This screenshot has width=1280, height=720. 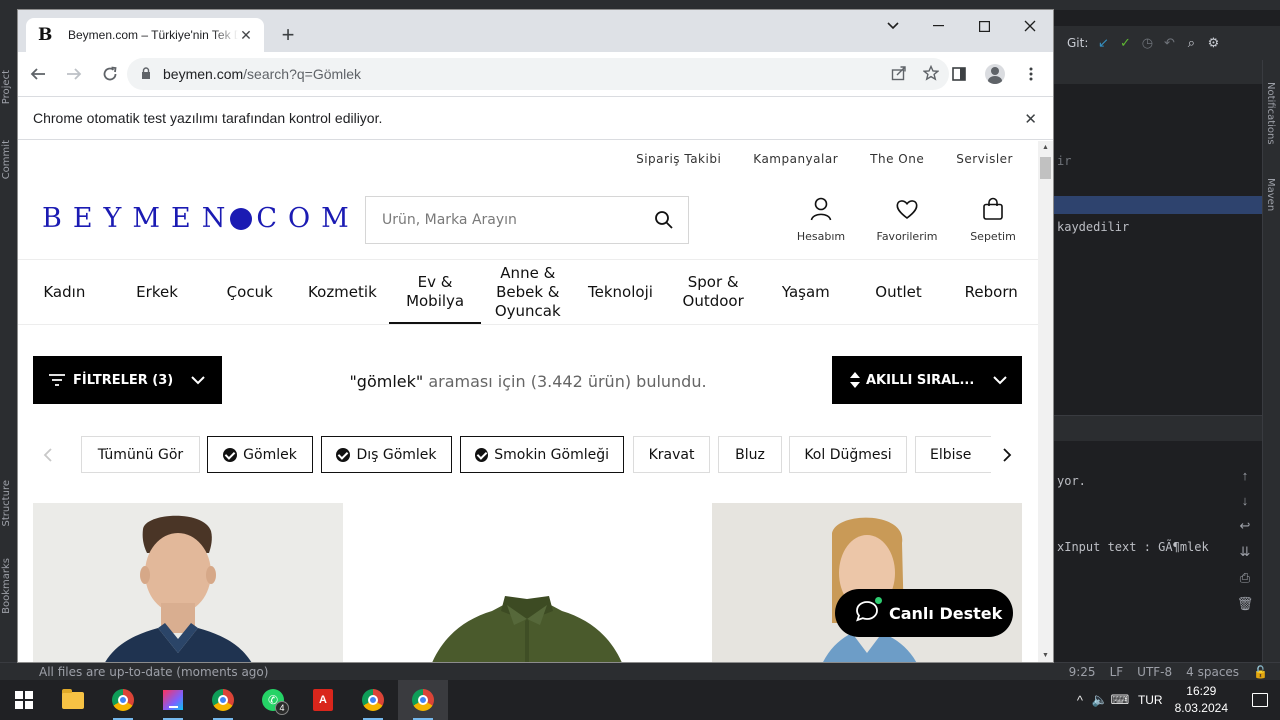 I want to click on clock: 16:29 8.03.2024, so click(x=1201, y=700).